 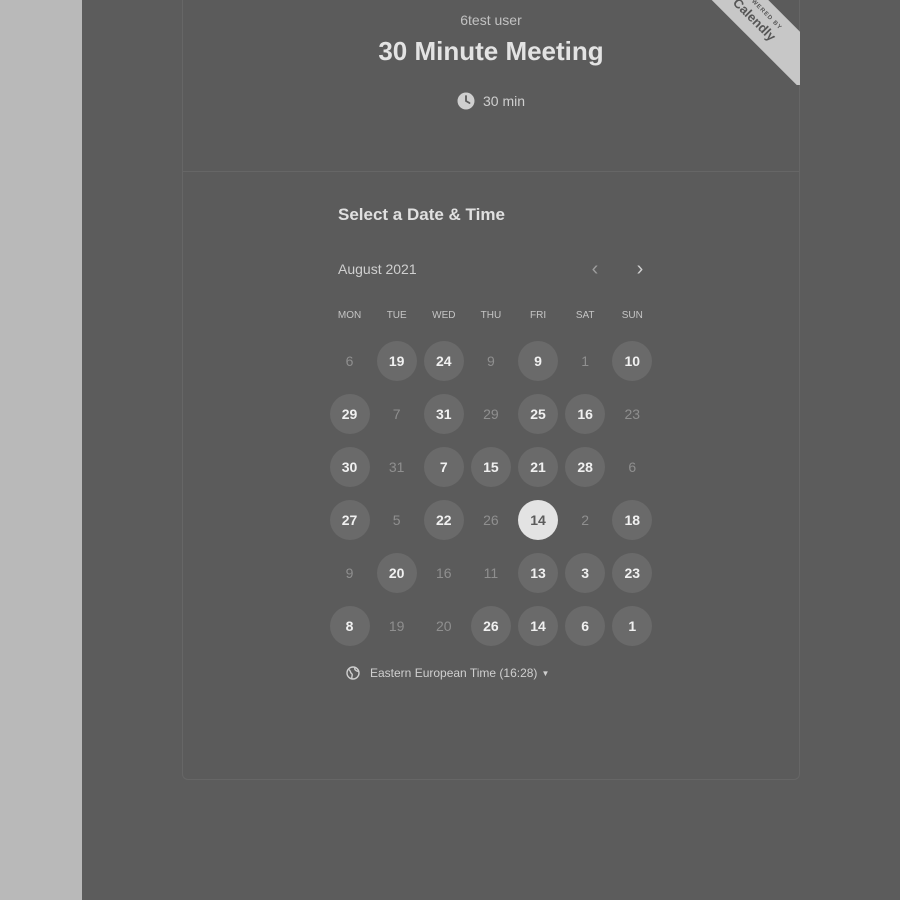 I want to click on calendly-badge: POWERED BY Calendly, so click(x=740, y=42).